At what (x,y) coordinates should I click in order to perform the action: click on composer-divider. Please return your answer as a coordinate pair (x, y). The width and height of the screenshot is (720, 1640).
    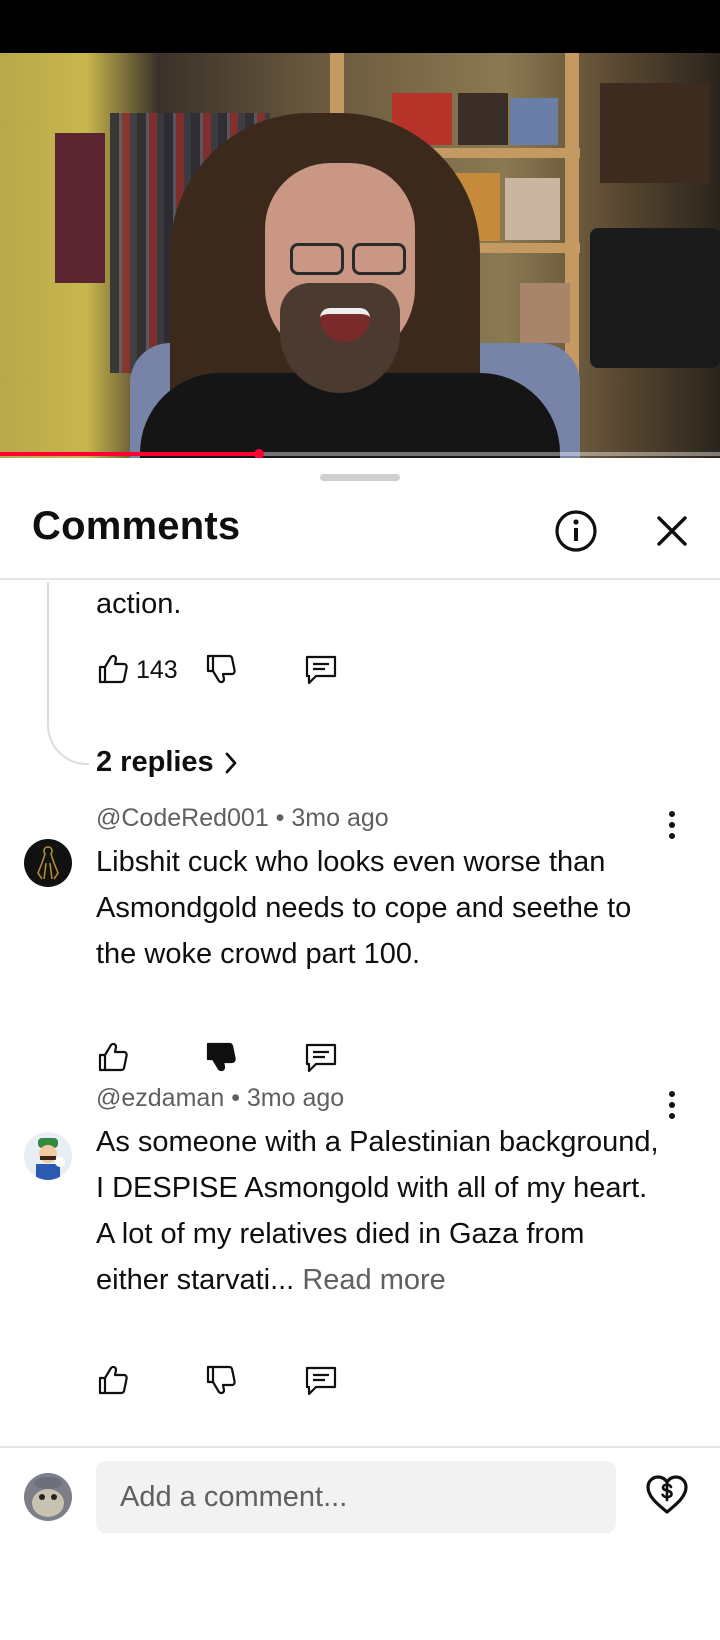
    Looking at the image, I should click on (360, 1447).